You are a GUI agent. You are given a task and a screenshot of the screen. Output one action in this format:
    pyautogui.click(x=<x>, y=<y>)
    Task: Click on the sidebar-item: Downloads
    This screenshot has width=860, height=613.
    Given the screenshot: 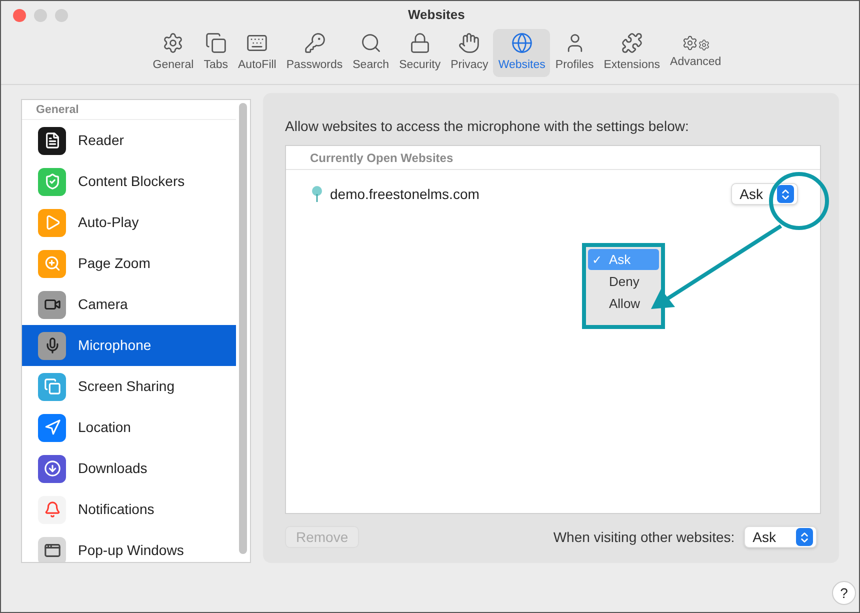 What is the action you would take?
    pyautogui.click(x=129, y=468)
    